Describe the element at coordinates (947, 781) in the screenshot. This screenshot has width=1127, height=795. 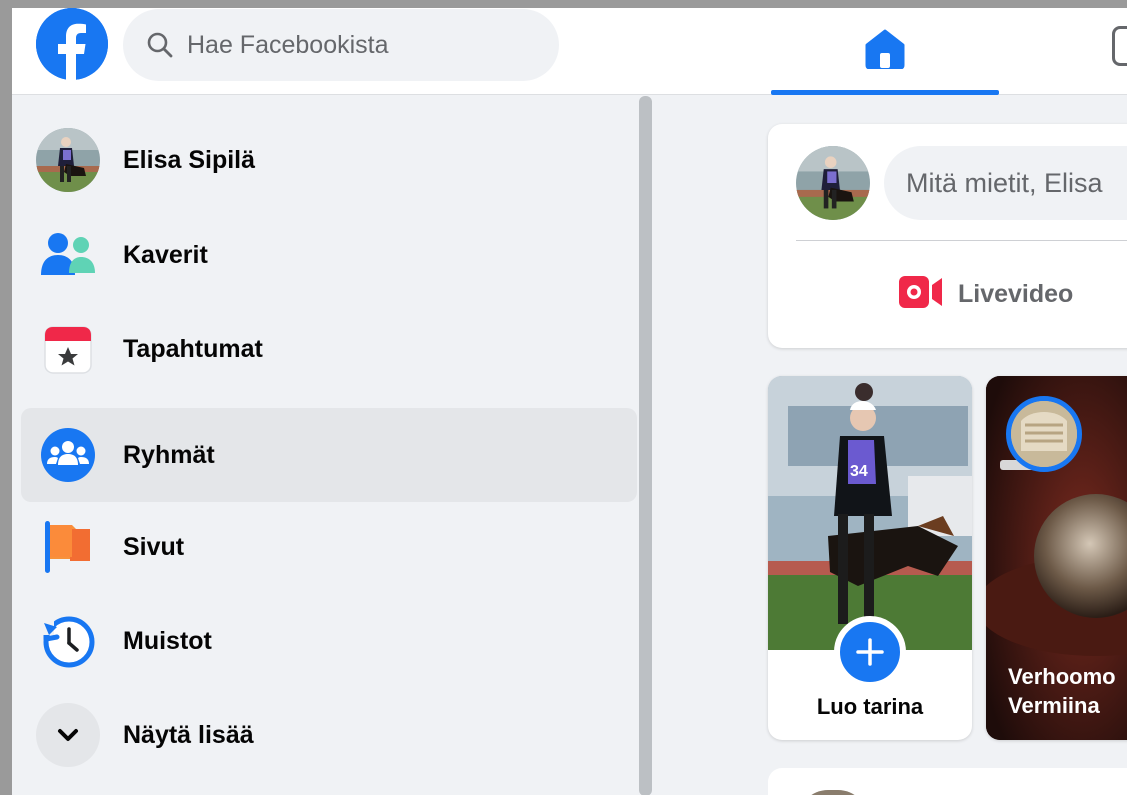
I see `feed-post` at that location.